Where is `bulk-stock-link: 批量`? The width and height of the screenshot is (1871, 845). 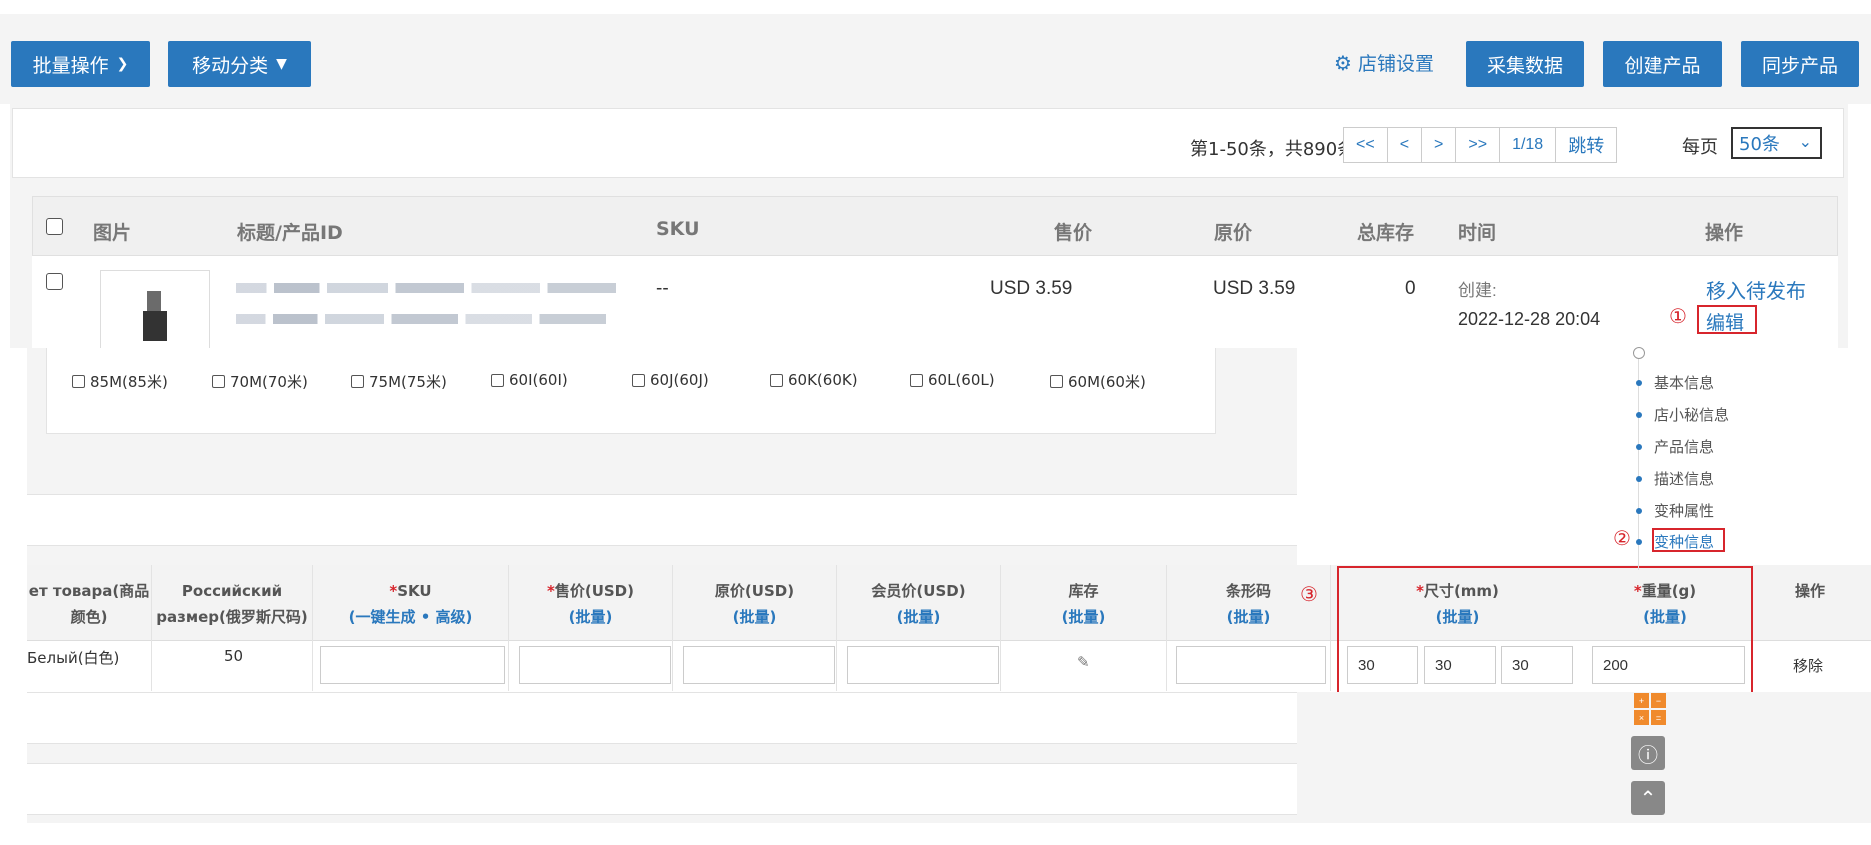
bulk-stock-link: 批量 is located at coordinates (1083, 617).